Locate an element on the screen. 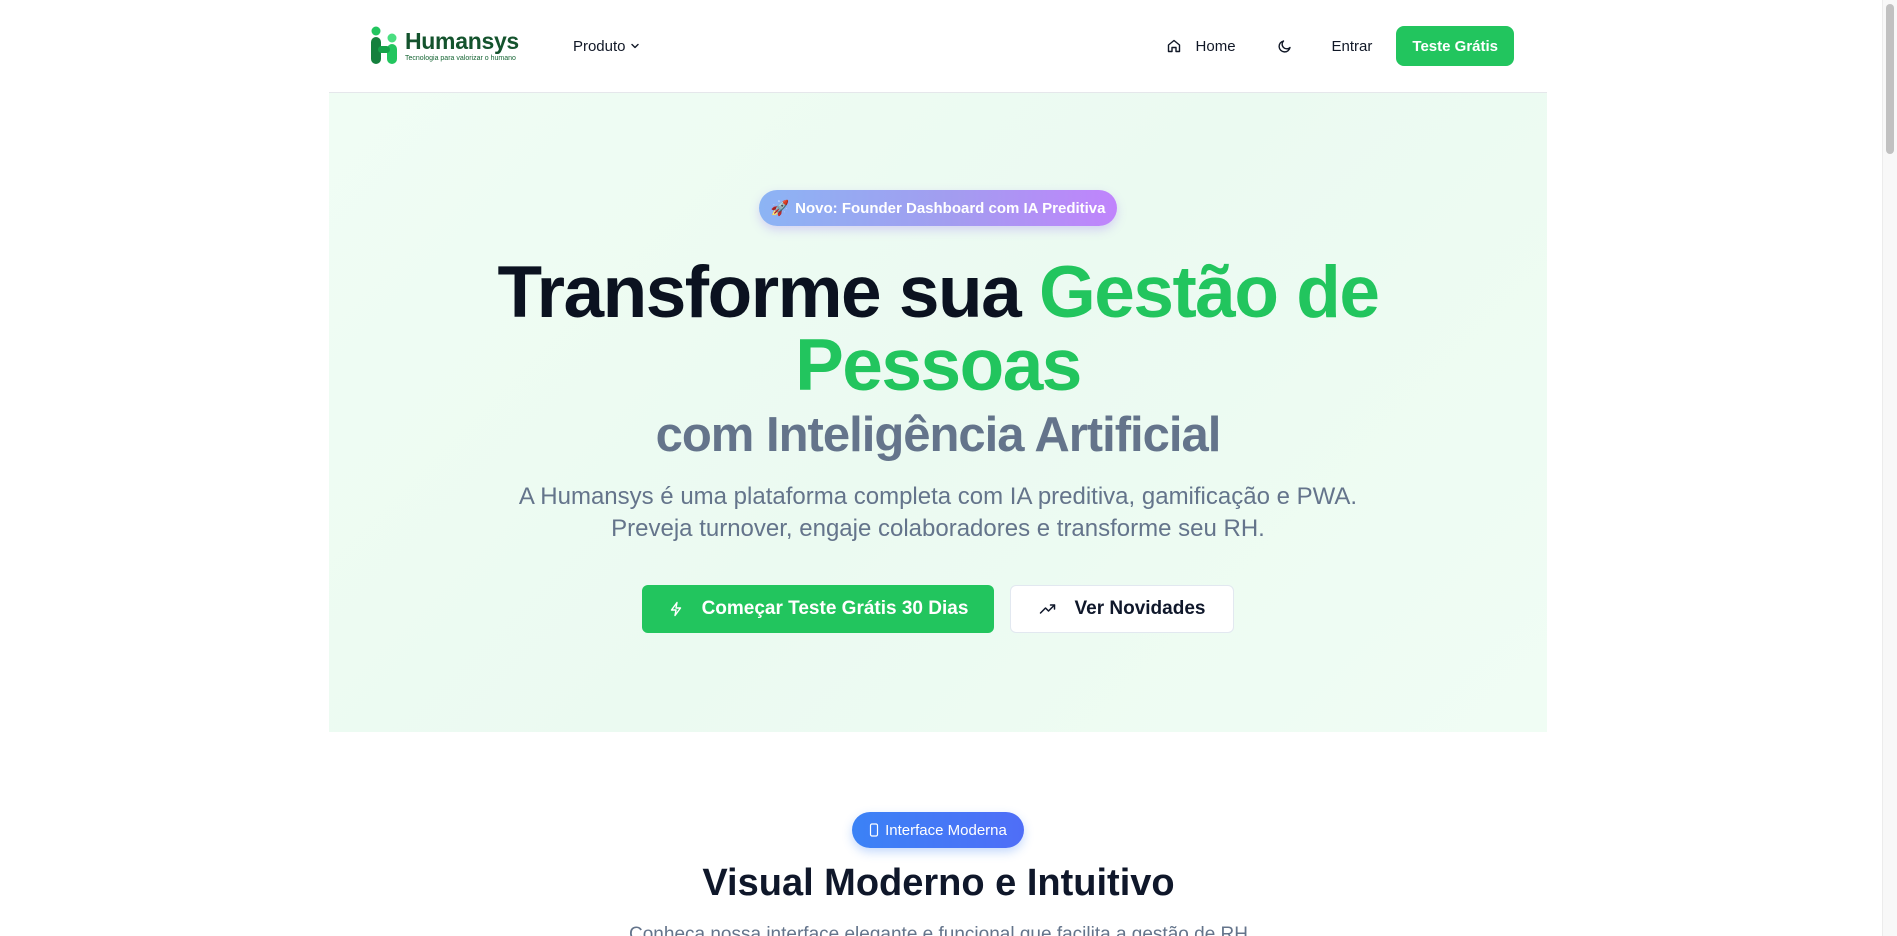 The width and height of the screenshot is (1897, 936). start-trial-button: Começar Teste Grátis 30 Dias is located at coordinates (818, 609).